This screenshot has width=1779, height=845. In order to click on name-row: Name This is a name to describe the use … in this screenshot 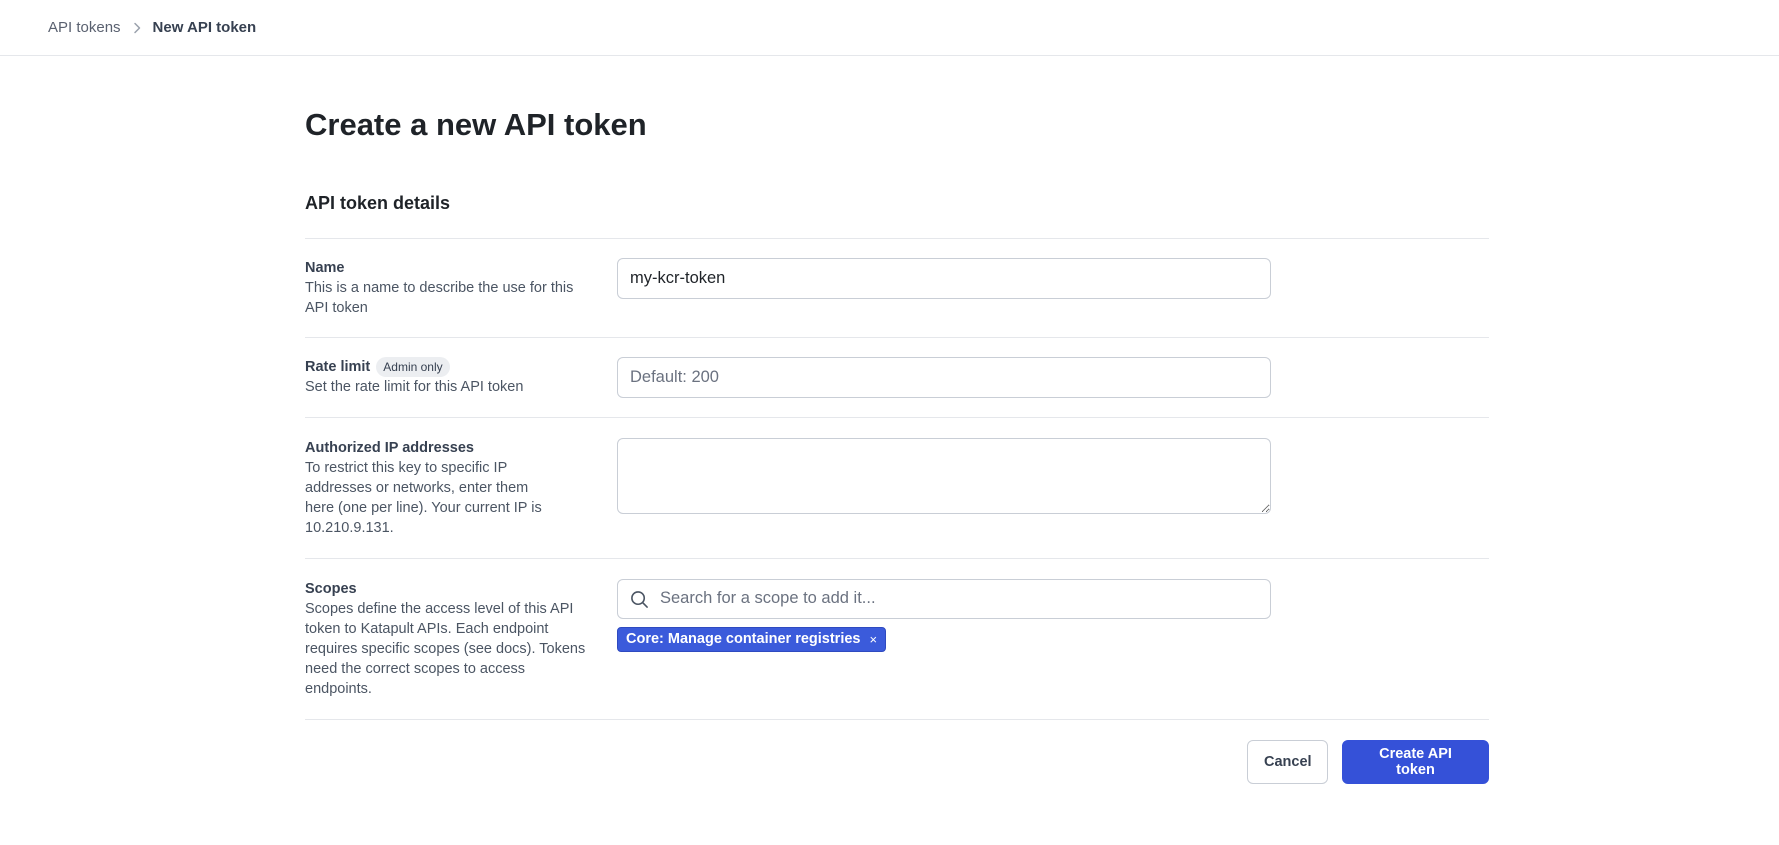, I will do `click(897, 288)`.